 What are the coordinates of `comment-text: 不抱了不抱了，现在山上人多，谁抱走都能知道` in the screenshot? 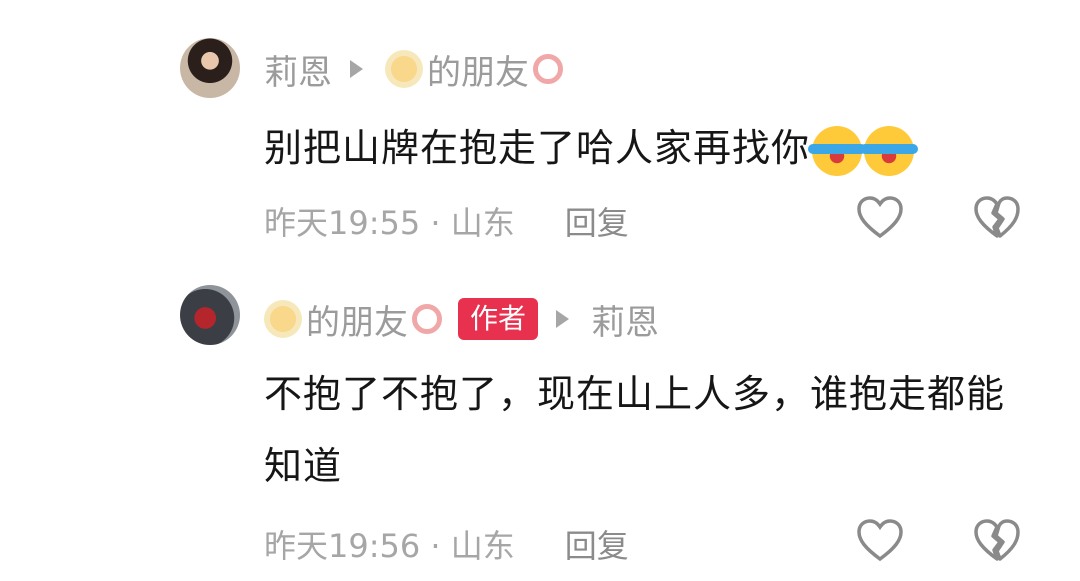 It's located at (635, 430).